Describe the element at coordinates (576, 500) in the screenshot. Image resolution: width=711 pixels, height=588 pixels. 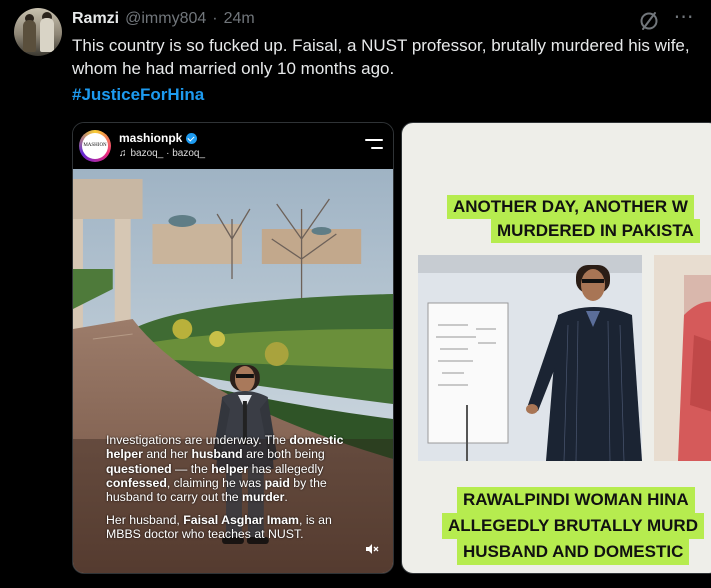
I see `bottom-headline-line-1: RAWALPINDI WOMAN HINA` at that location.